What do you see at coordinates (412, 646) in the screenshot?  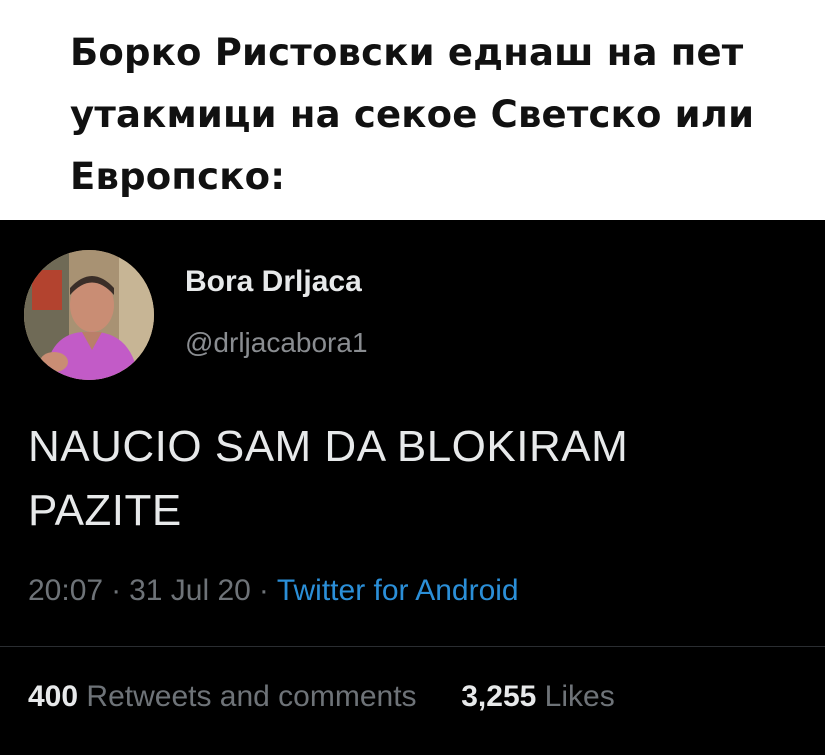 I see `divider` at bounding box center [412, 646].